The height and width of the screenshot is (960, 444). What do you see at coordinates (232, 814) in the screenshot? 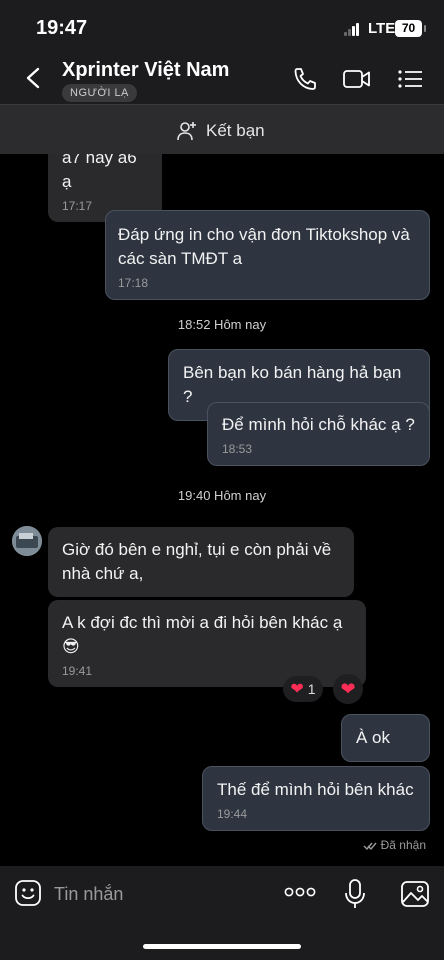
I see `message-time: 19:44` at bounding box center [232, 814].